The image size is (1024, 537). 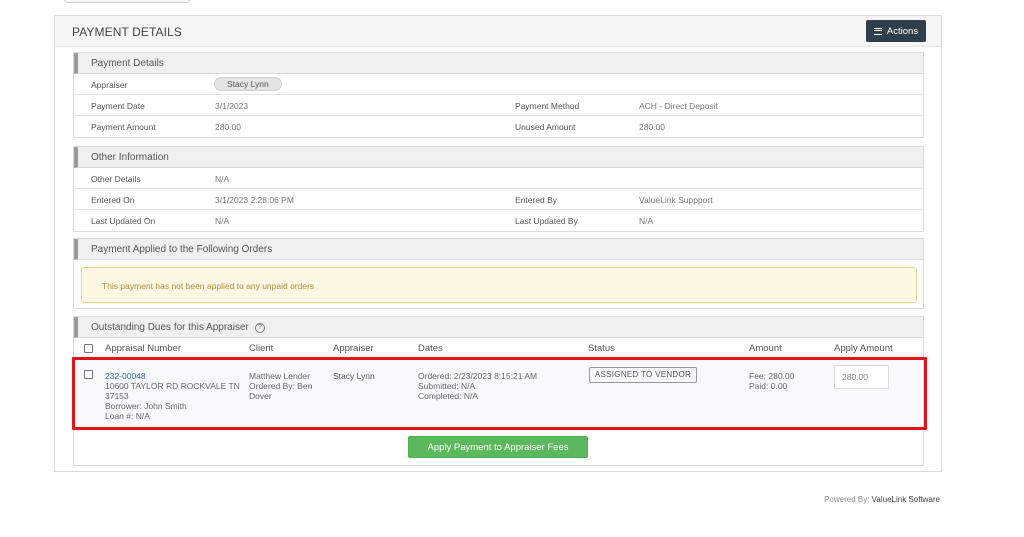 What do you see at coordinates (222, 179) in the screenshot?
I see `other-details-value: N/A` at bounding box center [222, 179].